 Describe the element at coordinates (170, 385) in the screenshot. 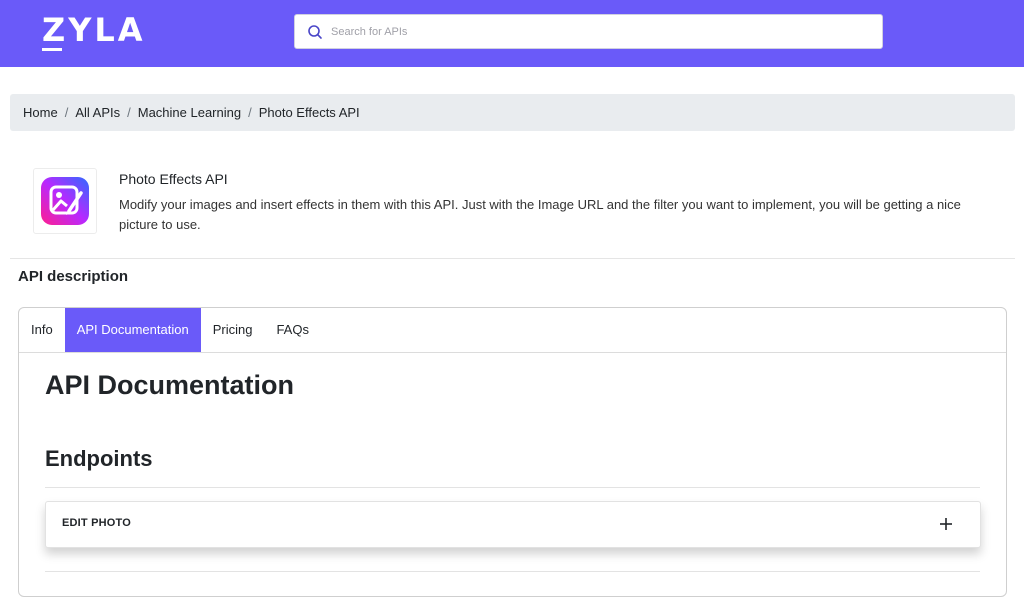

I see `documentation-title: API Documentation` at that location.